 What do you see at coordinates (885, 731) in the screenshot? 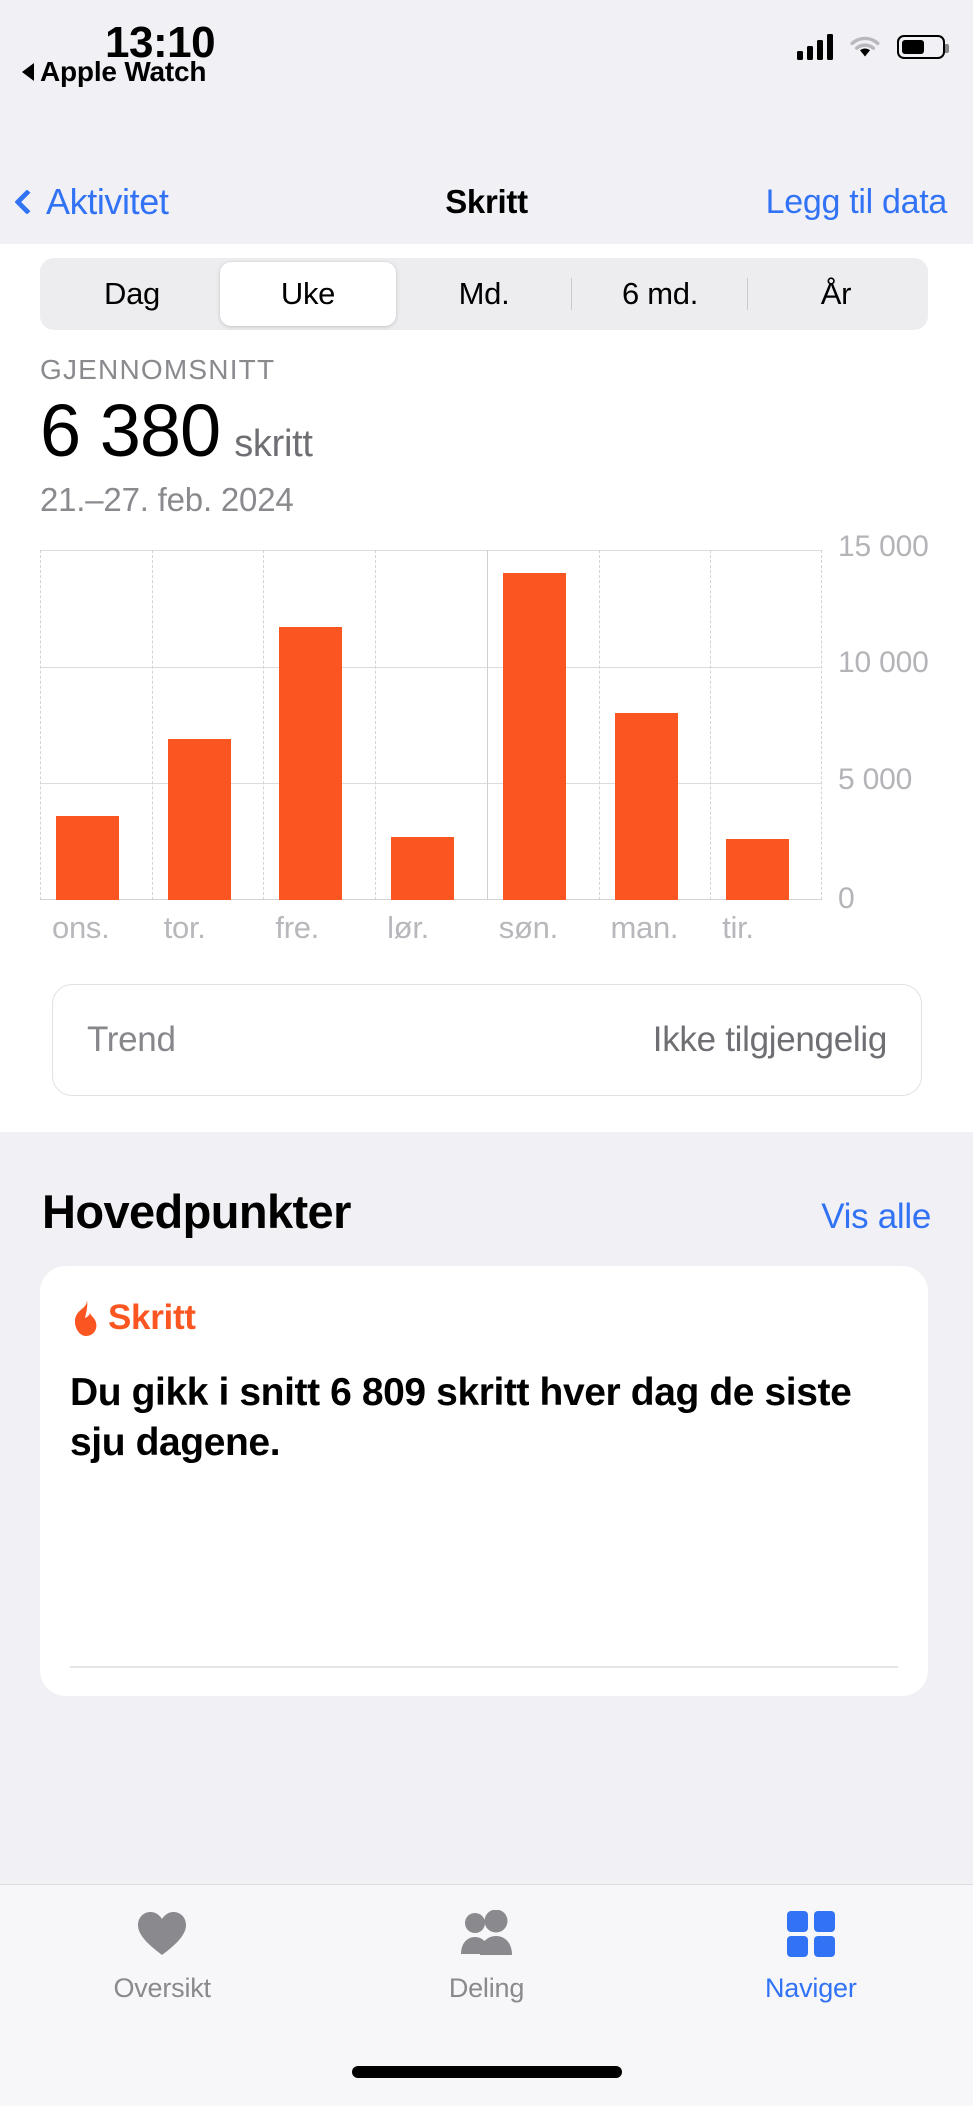
I see `chart-y-axis: 15 000 10 000 5 000 0` at bounding box center [885, 731].